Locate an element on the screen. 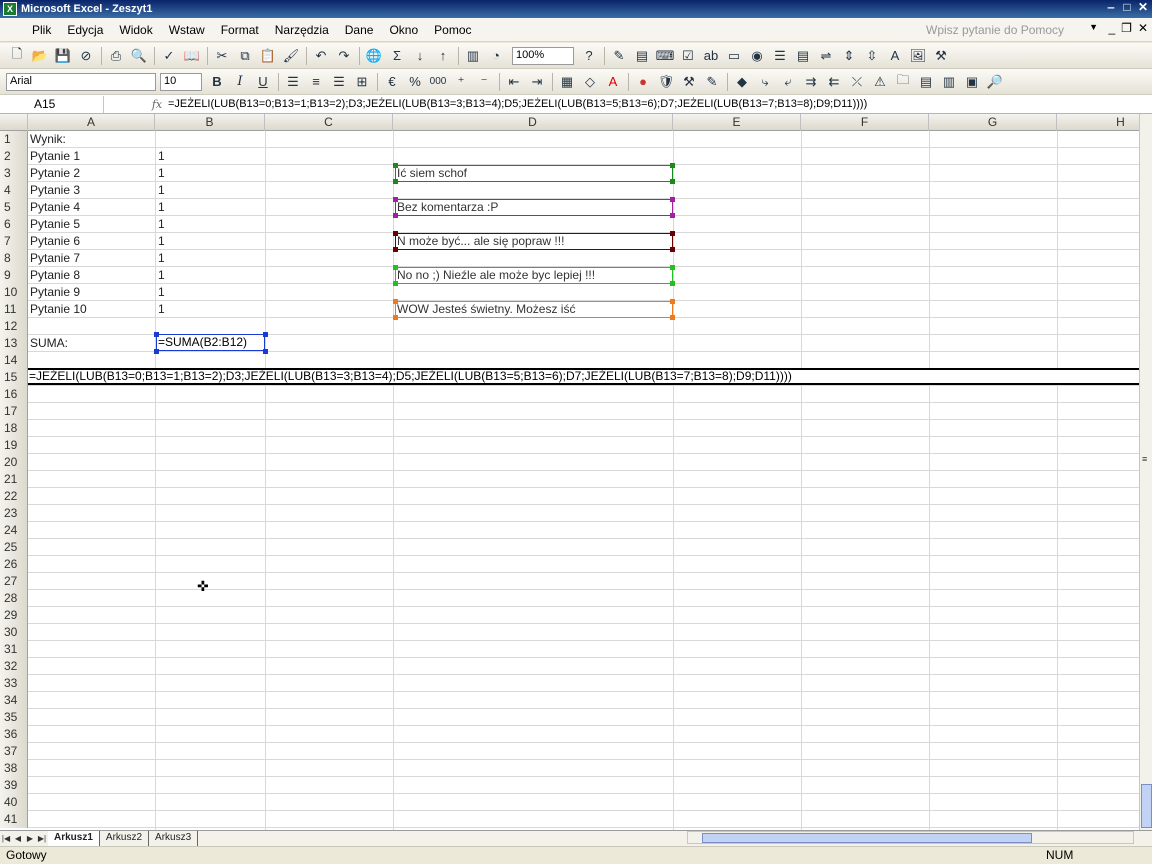 The width and height of the screenshot is (1152, 864). cell-a: Pytanie 5 is located at coordinates (91, 224).